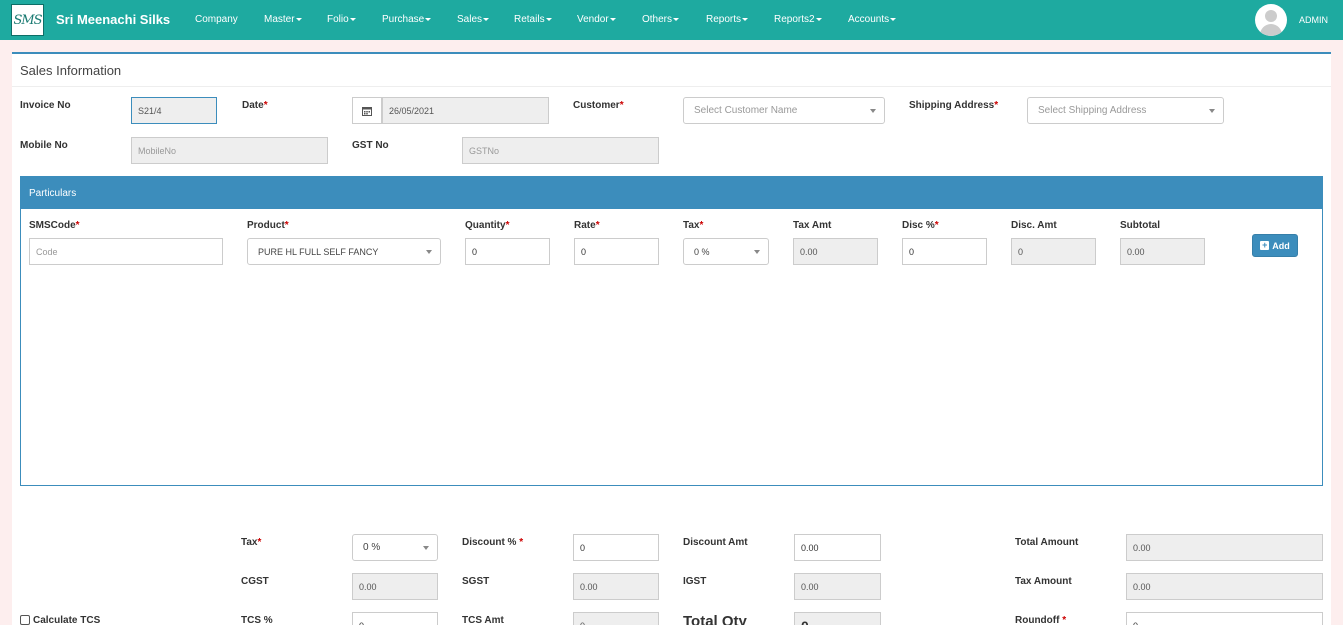  Describe the element at coordinates (473, 19) in the screenshot. I see `nav-sales: Sales` at that location.